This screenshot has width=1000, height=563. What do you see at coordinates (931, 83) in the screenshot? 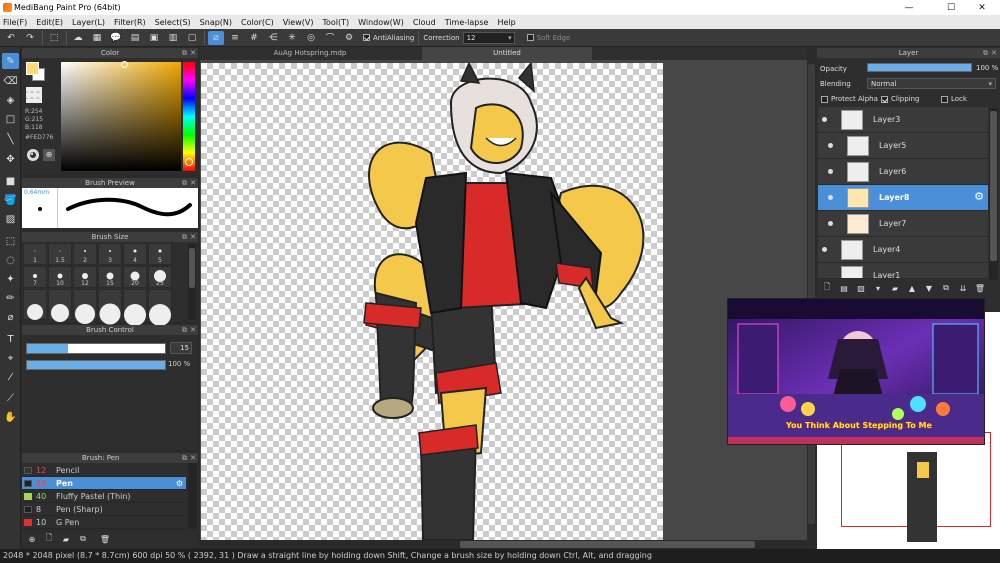
I see `blending-dropdown: Normal ▾` at bounding box center [931, 83].